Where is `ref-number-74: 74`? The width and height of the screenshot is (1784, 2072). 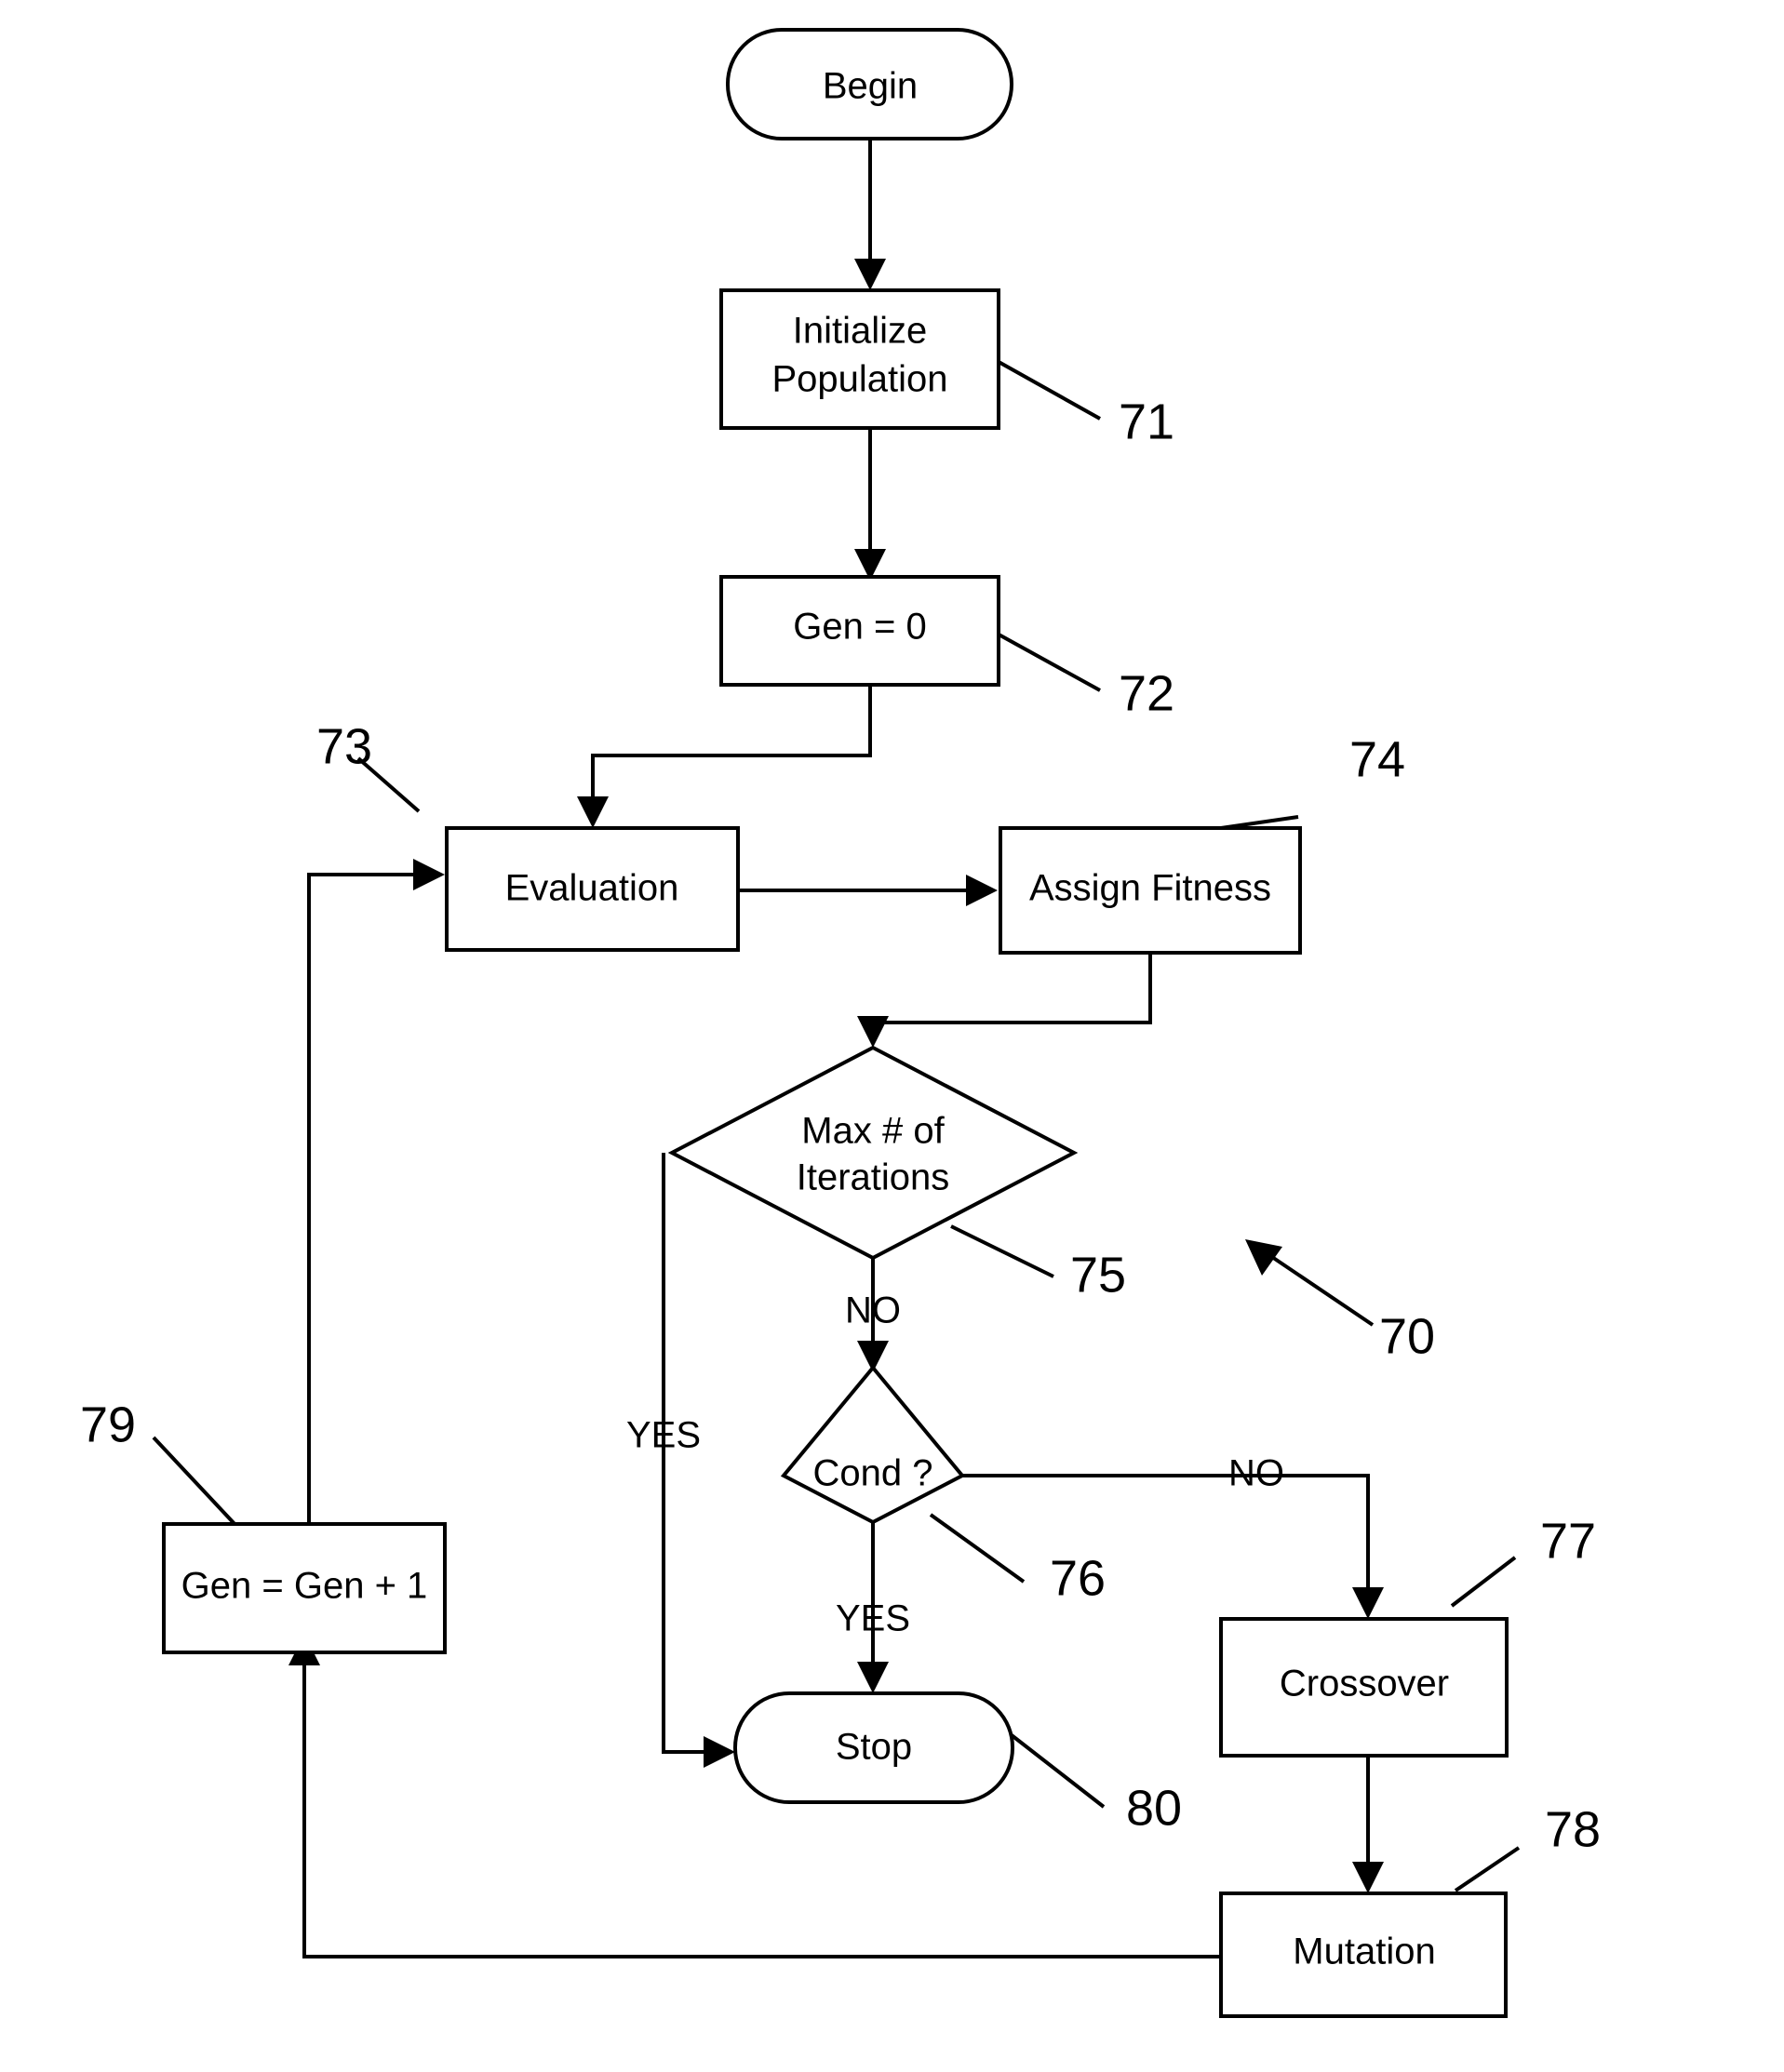 ref-number-74: 74 is located at coordinates (1377, 759).